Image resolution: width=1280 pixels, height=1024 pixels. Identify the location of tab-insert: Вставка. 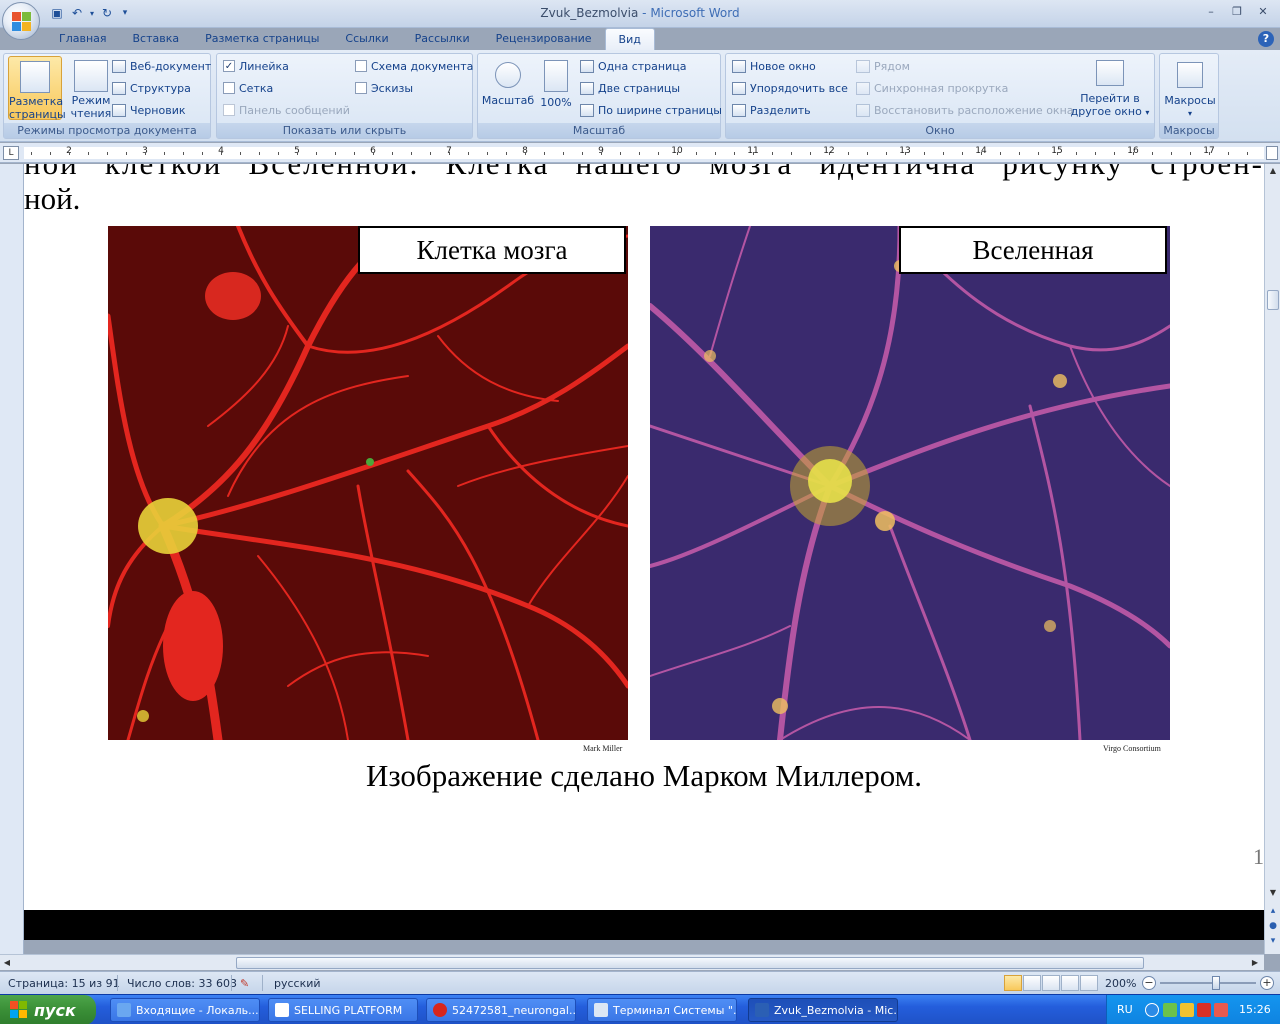
(156, 39).